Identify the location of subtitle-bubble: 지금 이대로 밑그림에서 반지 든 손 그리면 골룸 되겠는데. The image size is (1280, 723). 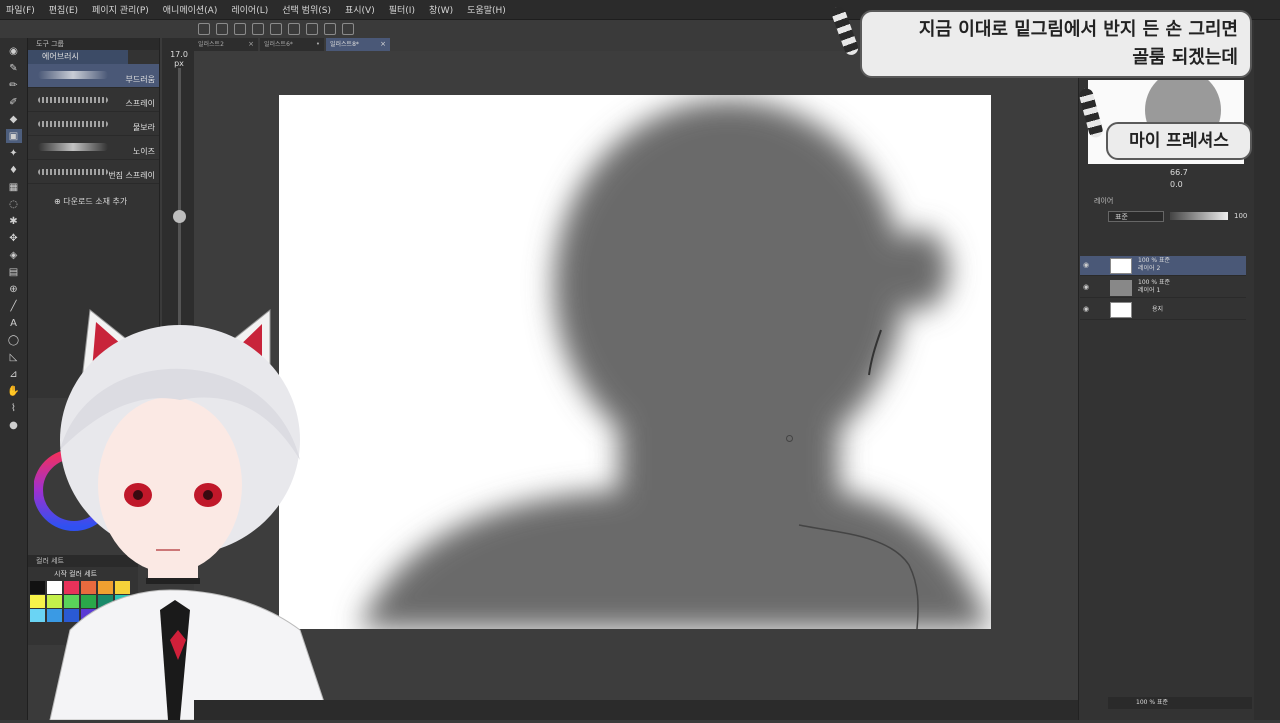
(1056, 44).